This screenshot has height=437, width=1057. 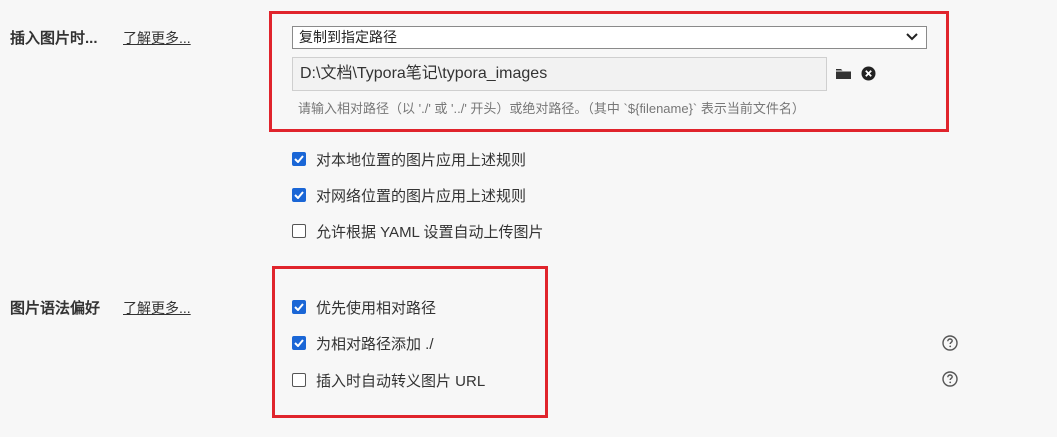 What do you see at coordinates (376, 308) in the screenshot?
I see `option-label: 优先使用相对路径` at bounding box center [376, 308].